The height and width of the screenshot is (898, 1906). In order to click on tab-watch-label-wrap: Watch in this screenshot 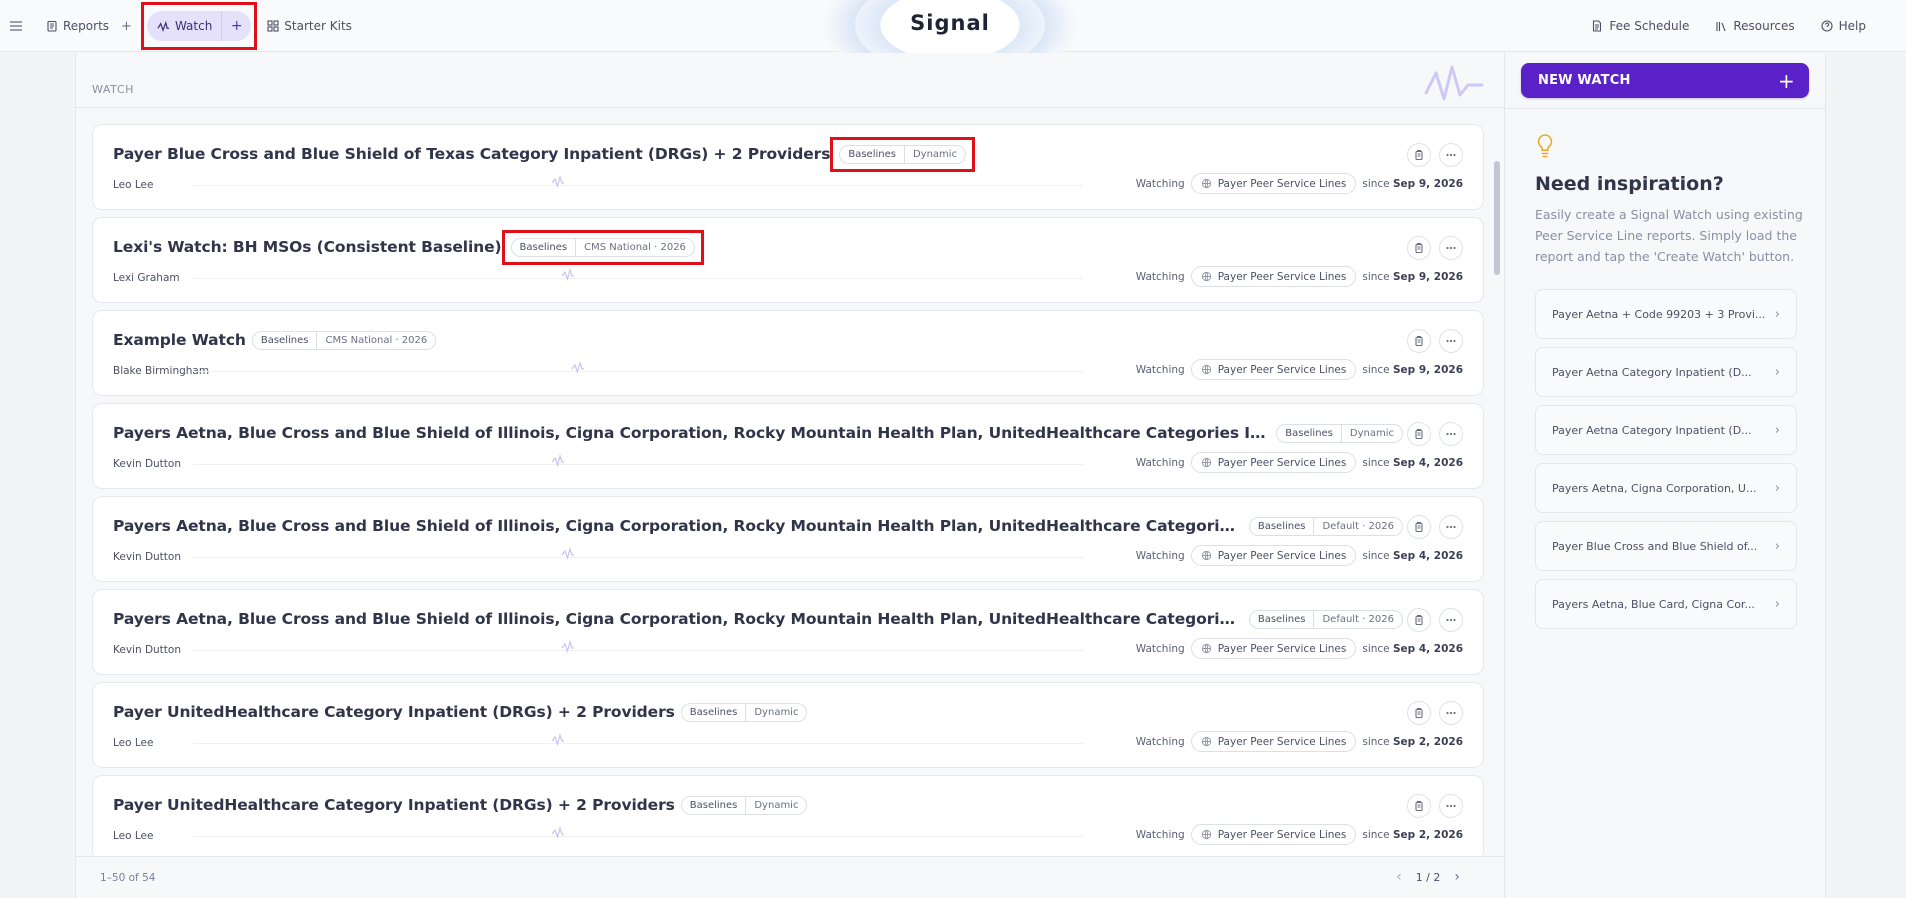, I will do `click(184, 26)`.